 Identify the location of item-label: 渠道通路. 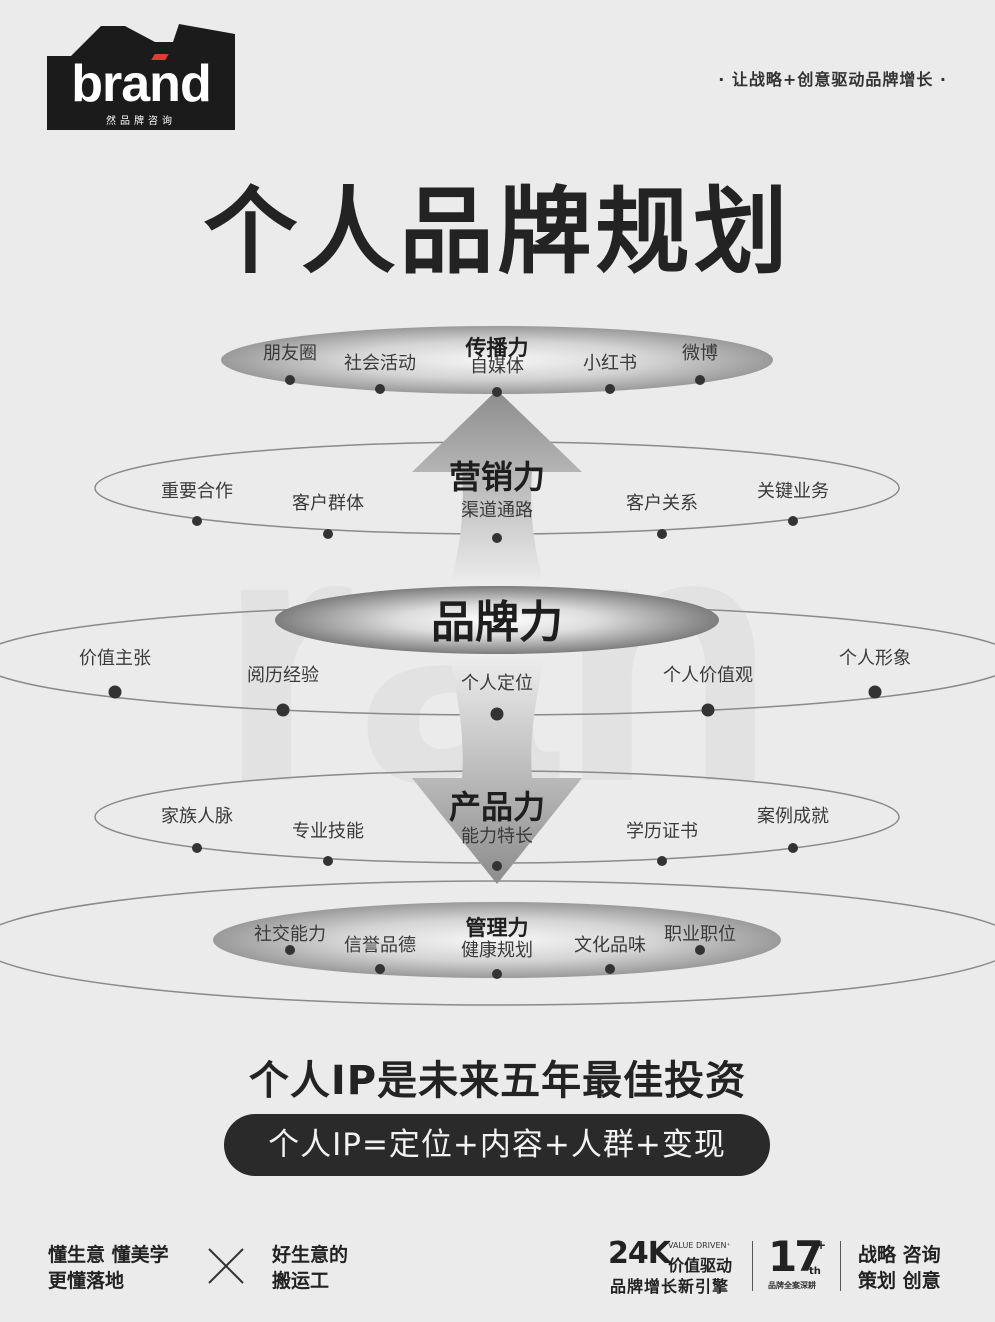
(497, 510).